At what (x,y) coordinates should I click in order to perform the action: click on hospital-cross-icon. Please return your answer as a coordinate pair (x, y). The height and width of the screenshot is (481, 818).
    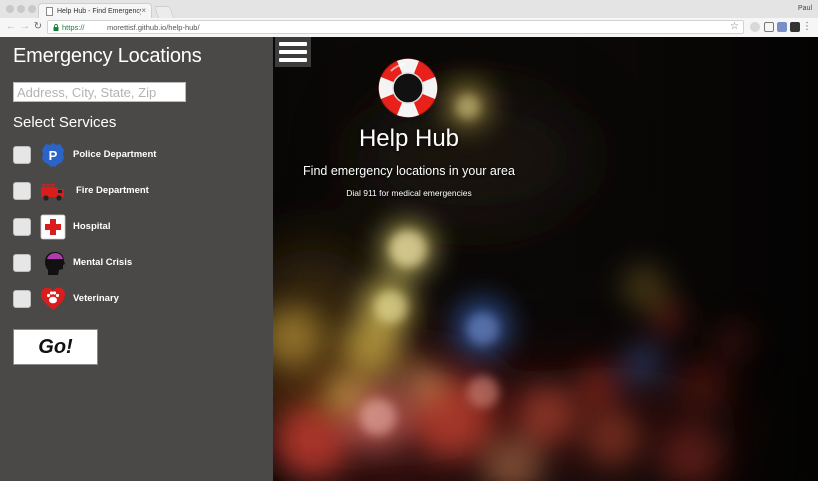
    Looking at the image, I should click on (53, 227).